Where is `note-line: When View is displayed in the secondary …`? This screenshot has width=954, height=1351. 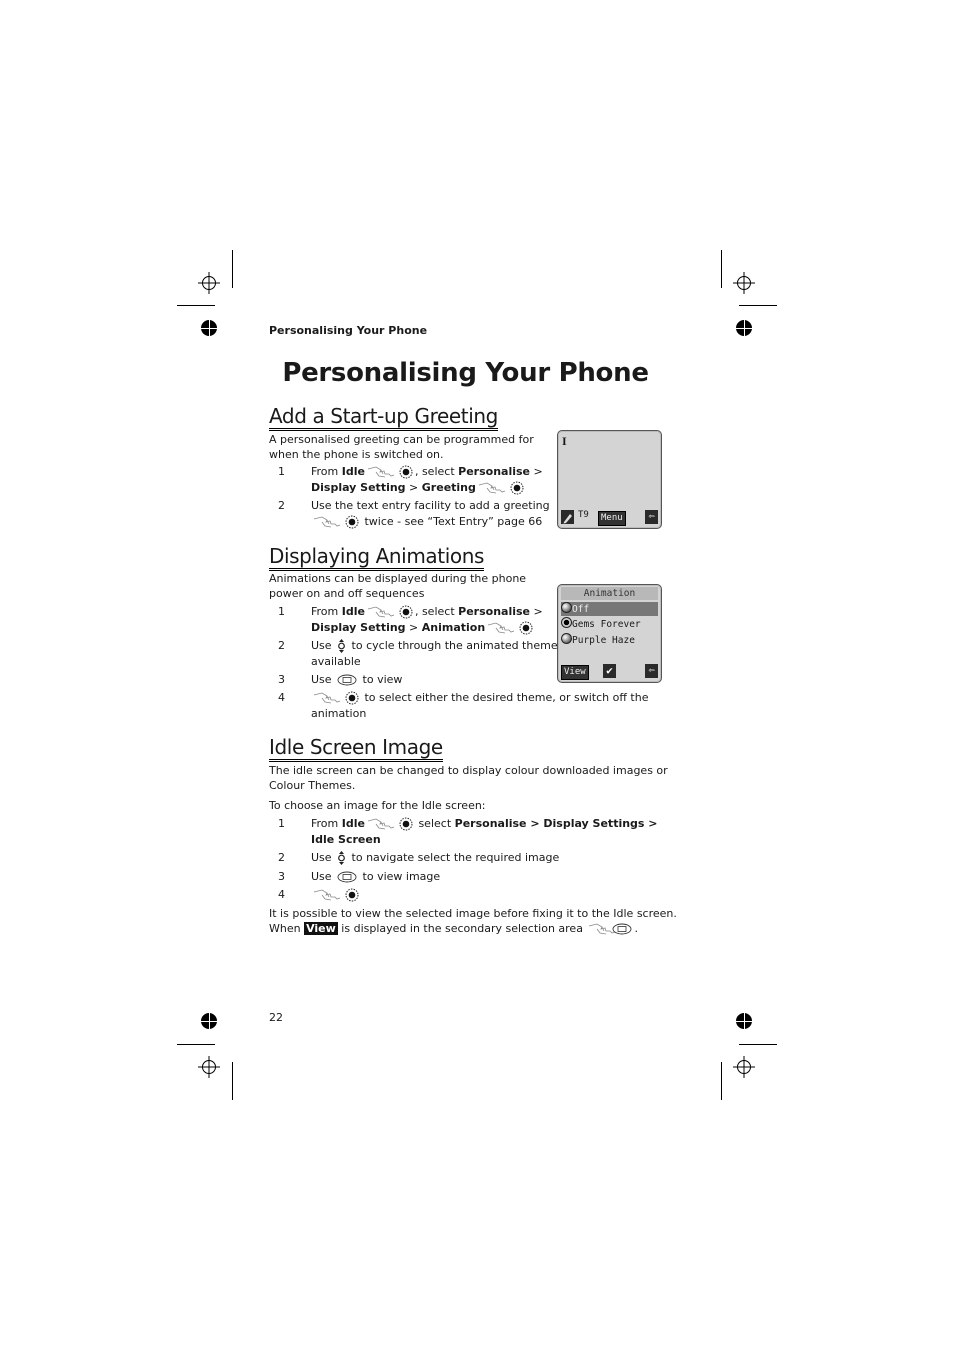
note-line: When View is displayed in the secondary … is located at coordinates (453, 928).